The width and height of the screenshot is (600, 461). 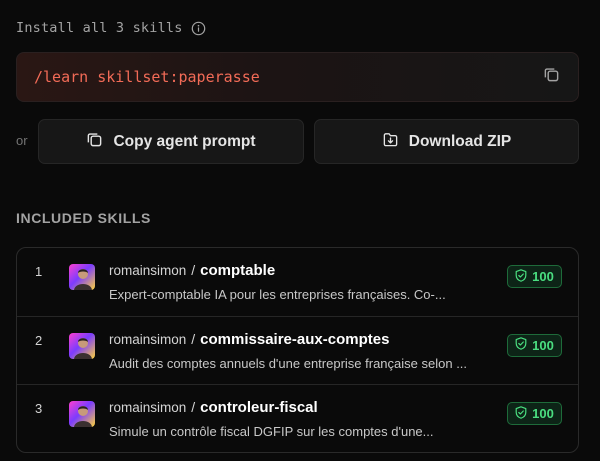 I want to click on info-icon, so click(x=198, y=28).